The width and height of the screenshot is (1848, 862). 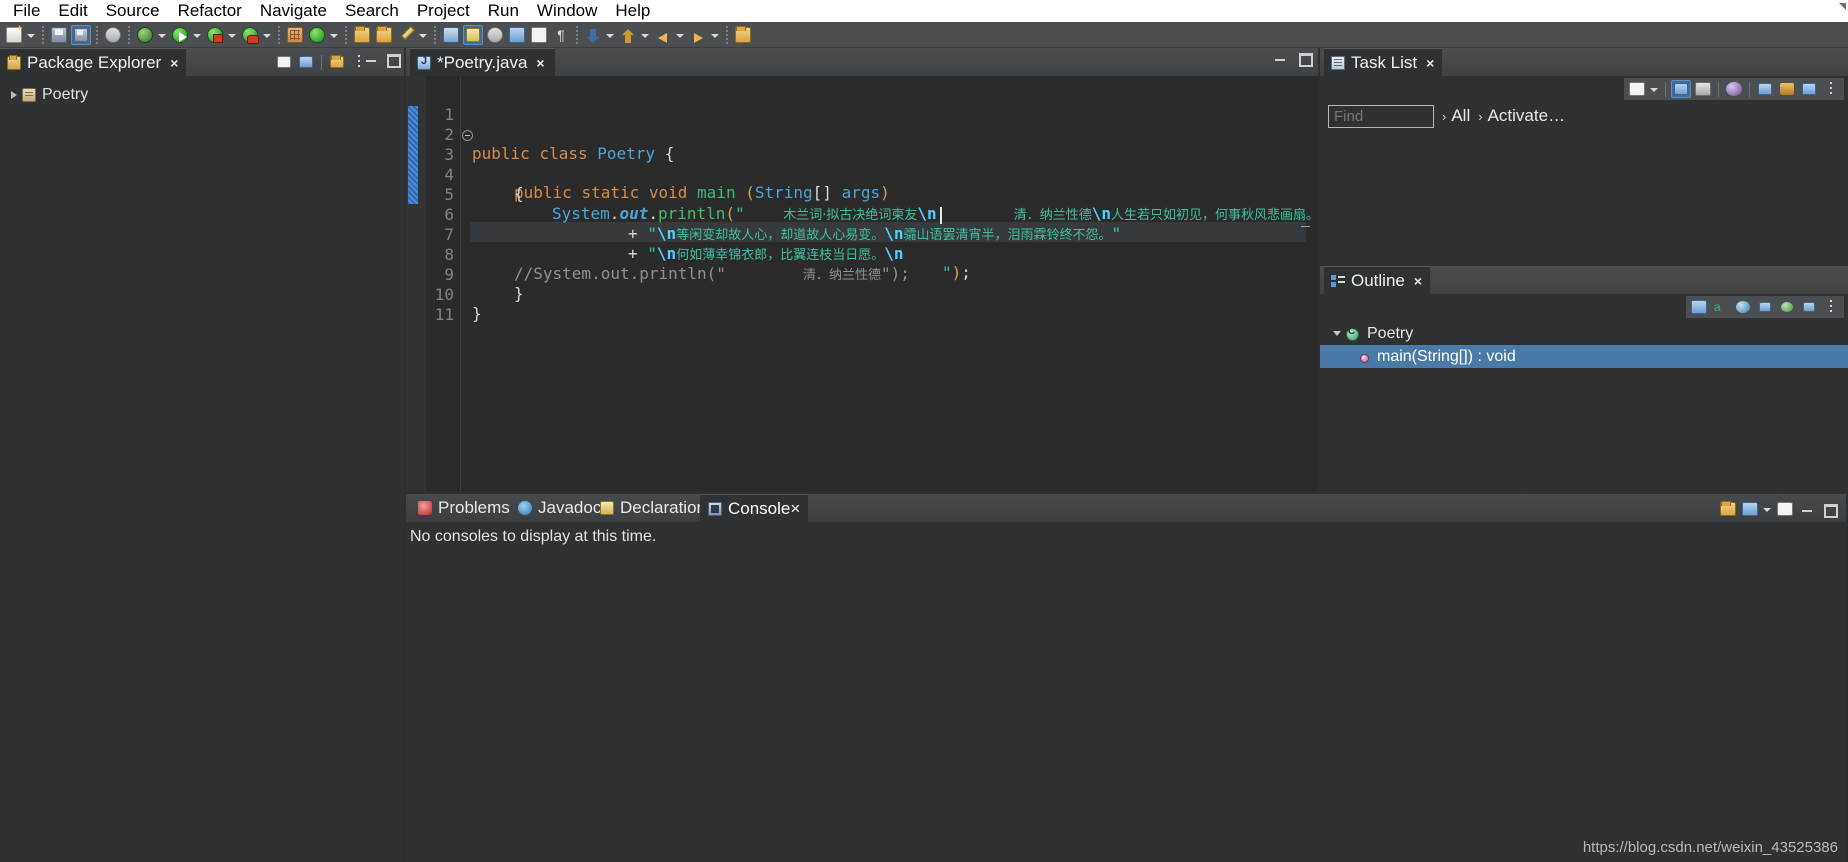 What do you see at coordinates (451, 35) in the screenshot?
I see `occurrence-icon` at bounding box center [451, 35].